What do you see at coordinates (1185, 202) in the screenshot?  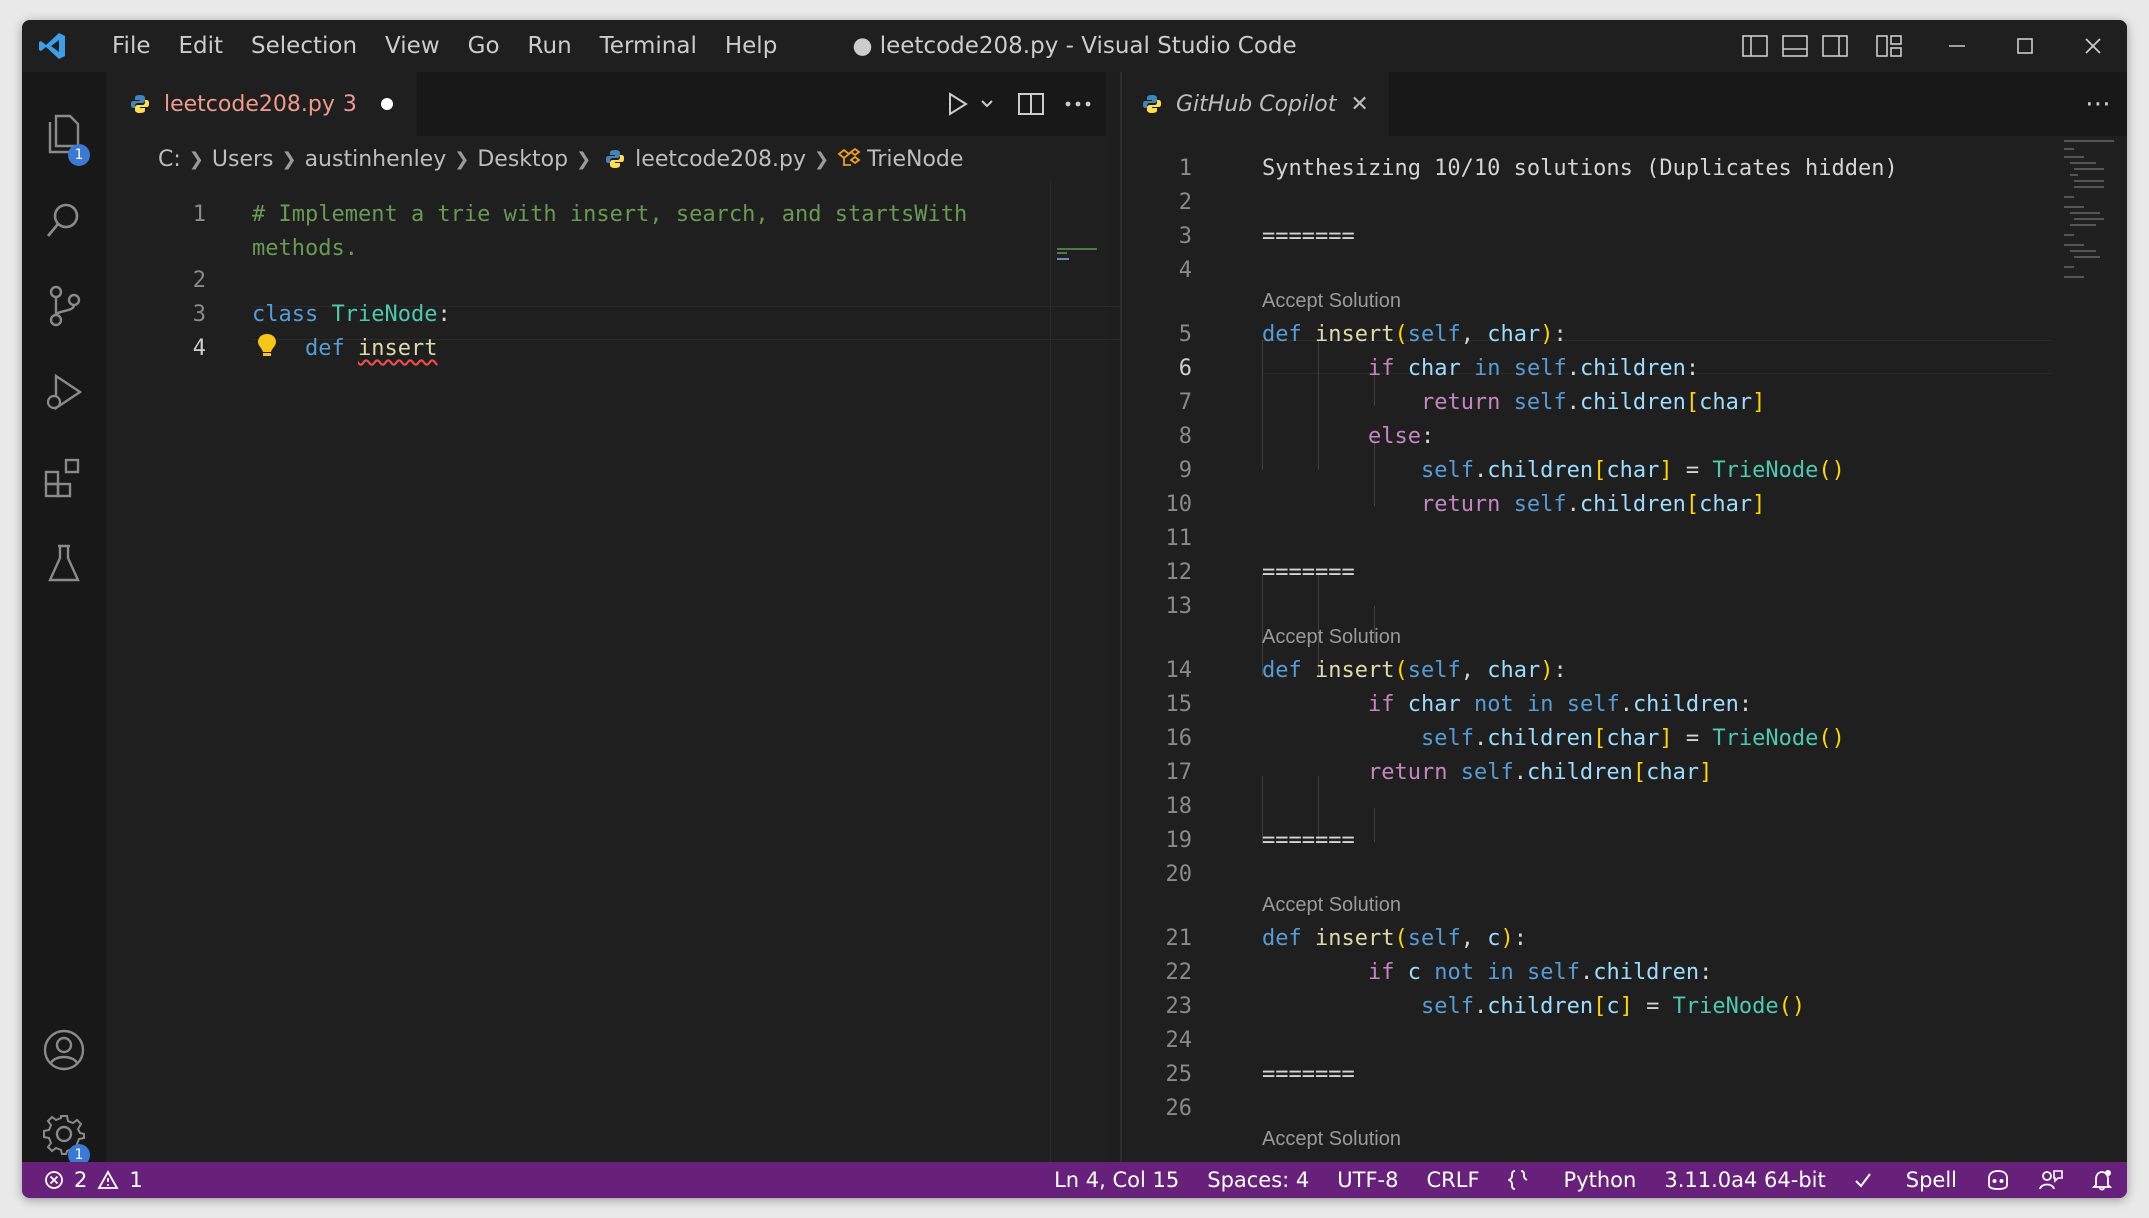 I see `line-number: 2` at bounding box center [1185, 202].